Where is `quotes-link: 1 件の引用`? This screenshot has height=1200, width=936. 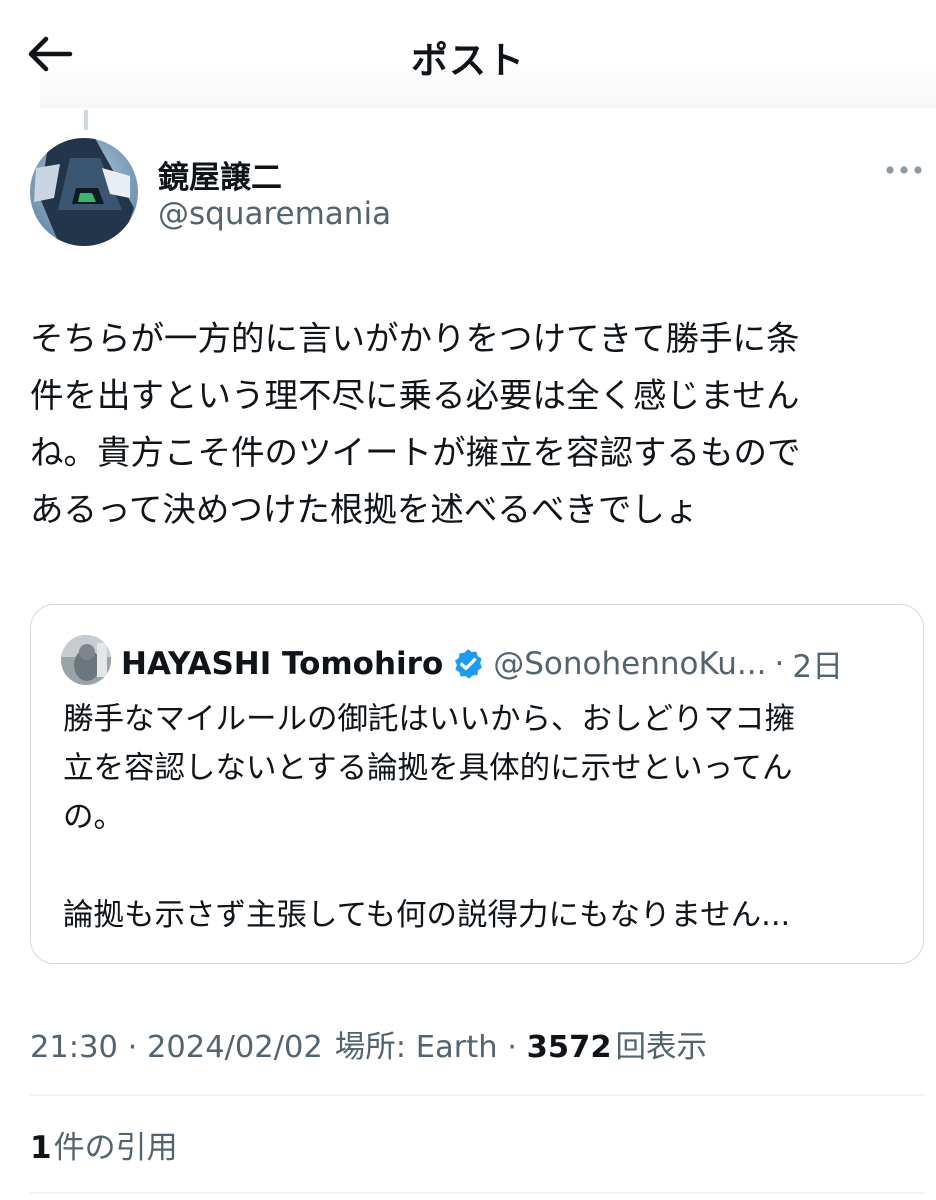 quotes-link: 1 件の引用 is located at coordinates (104, 1144).